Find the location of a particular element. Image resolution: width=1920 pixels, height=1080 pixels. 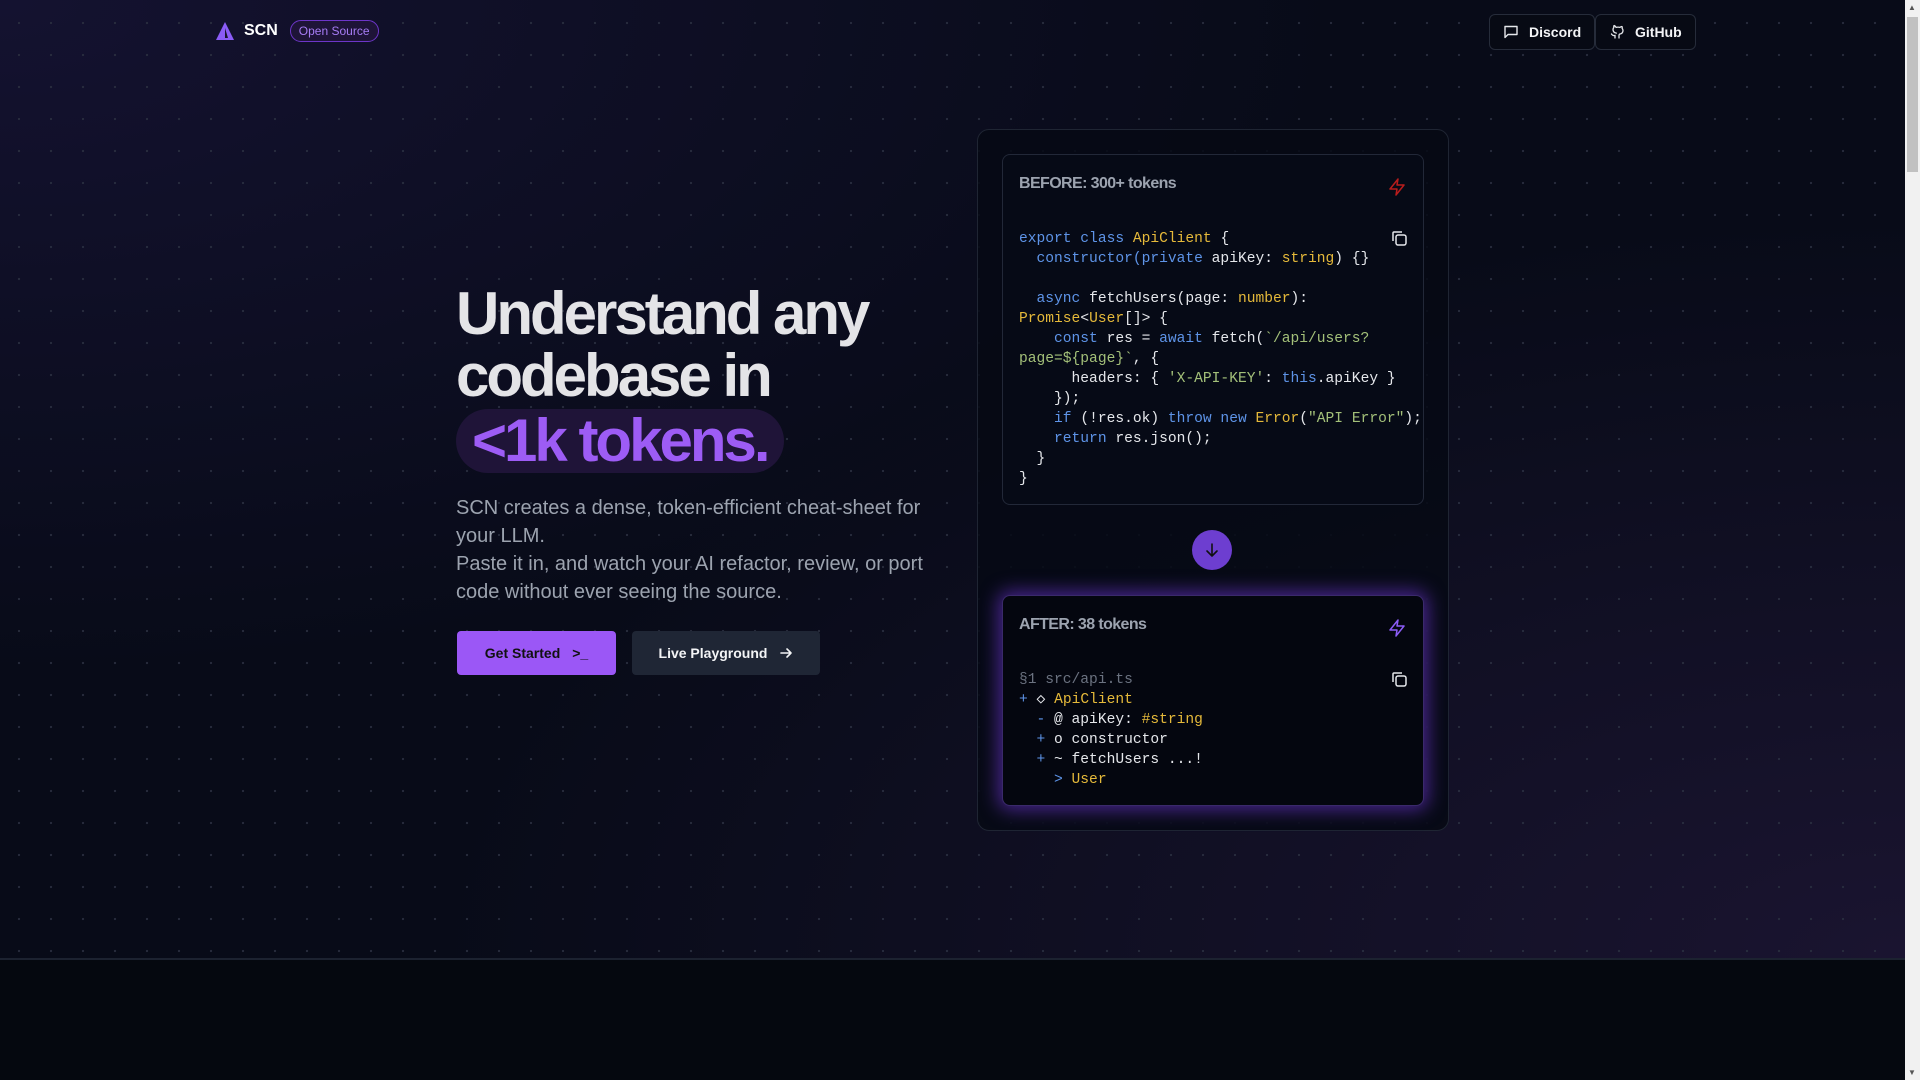

code-token: < is located at coordinates (1085, 319).